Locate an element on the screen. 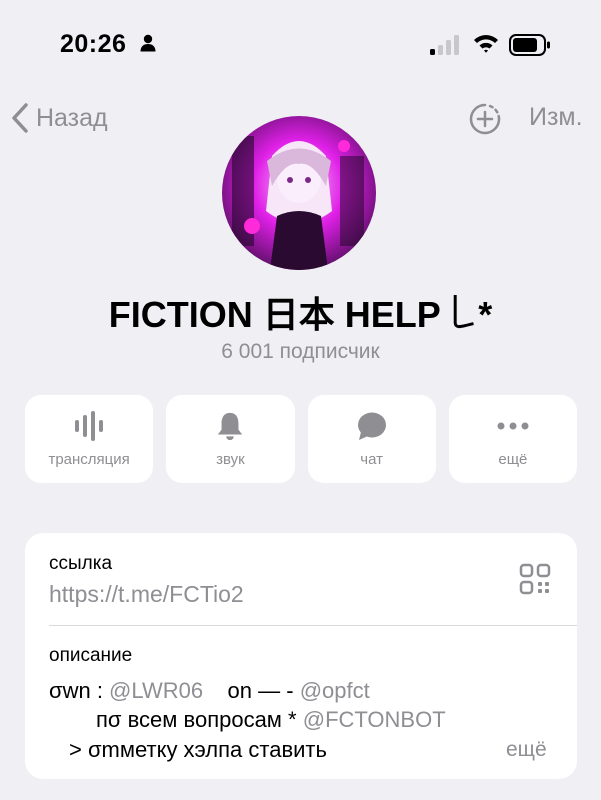 Image resolution: width=601 pixels, height=800 pixels. more-label: ещё is located at coordinates (513, 459).